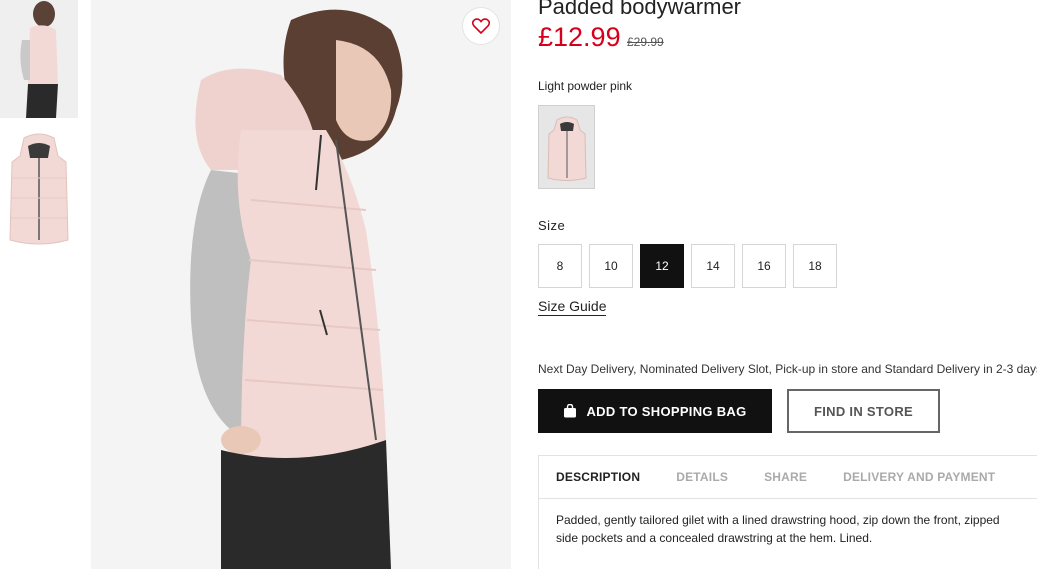 Image resolution: width=1037 pixels, height=569 pixels. Describe the element at coordinates (585, 86) in the screenshot. I see `color-name: Light powder pink` at that location.